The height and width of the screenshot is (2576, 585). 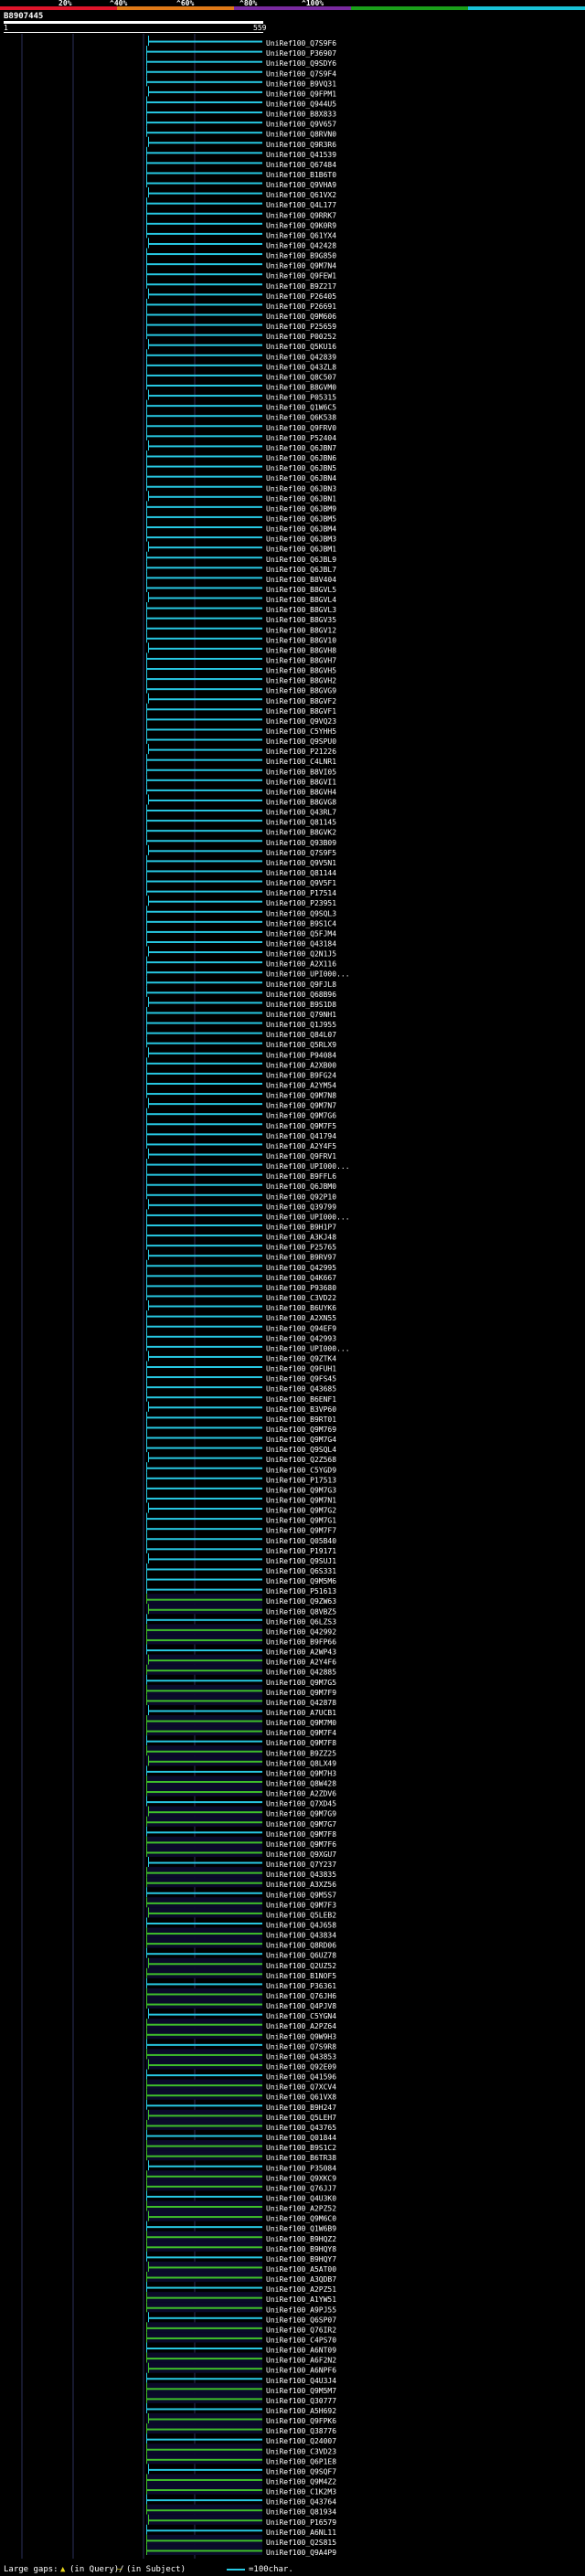 What do you see at coordinates (301, 1693) in the screenshot?
I see `hit-label: UniRef100_Q9M7F9` at bounding box center [301, 1693].